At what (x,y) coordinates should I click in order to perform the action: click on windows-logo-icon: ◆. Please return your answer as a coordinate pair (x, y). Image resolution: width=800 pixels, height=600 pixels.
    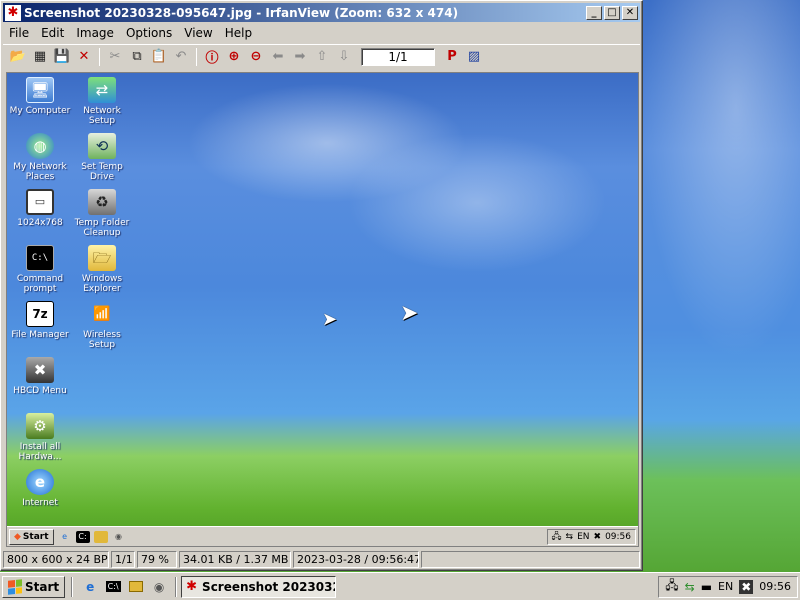
    Looking at the image, I should click on (17, 536).